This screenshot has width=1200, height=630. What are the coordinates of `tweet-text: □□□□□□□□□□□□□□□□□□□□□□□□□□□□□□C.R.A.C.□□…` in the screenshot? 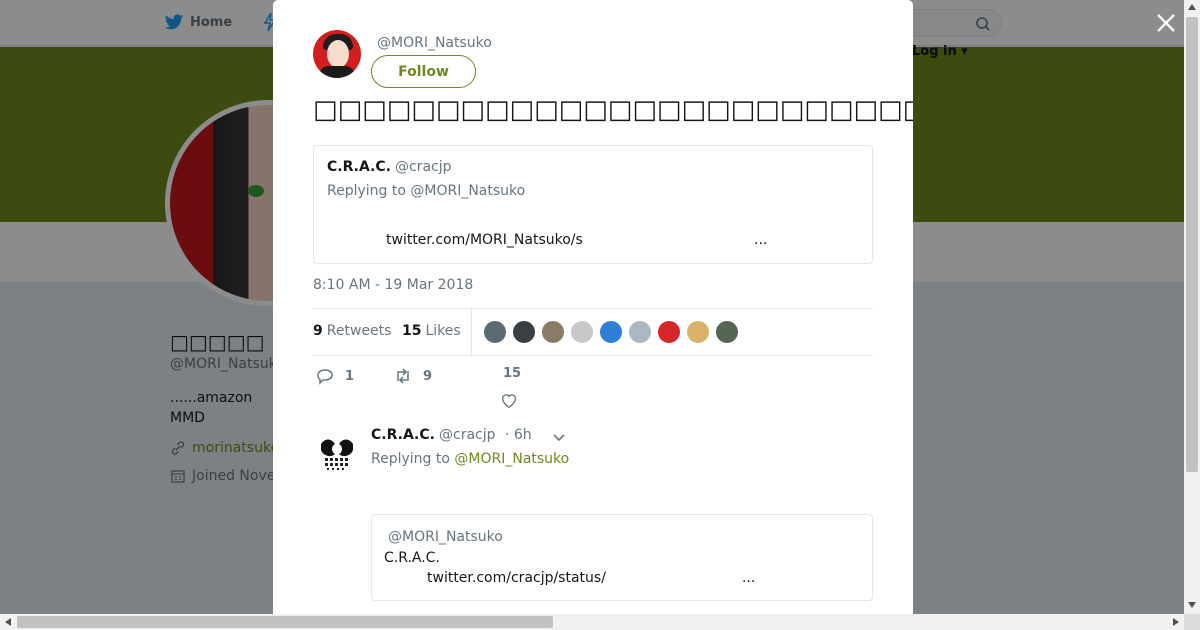 It's located at (613, 110).